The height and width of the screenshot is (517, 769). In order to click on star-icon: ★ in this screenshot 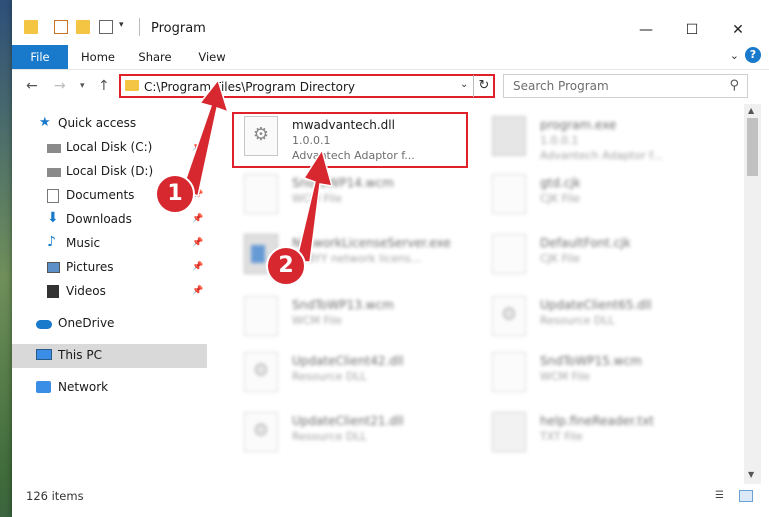, I will do `click(45, 122)`.